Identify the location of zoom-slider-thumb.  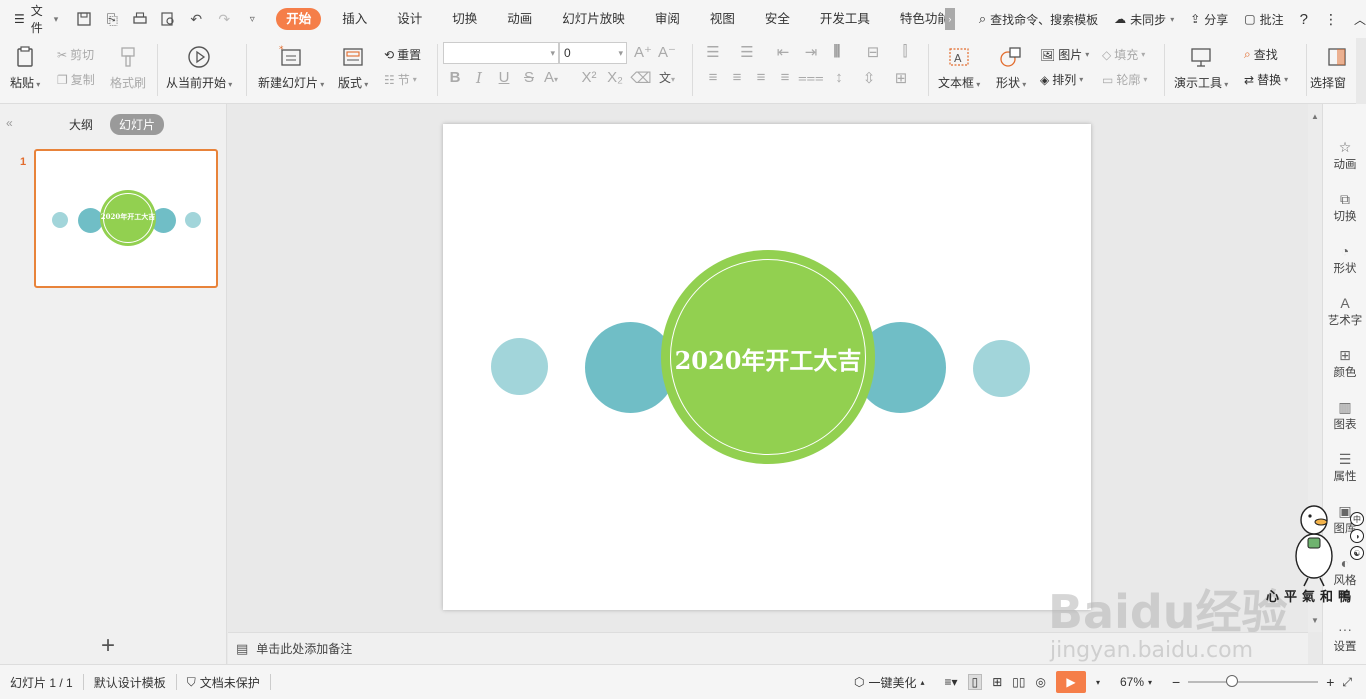
(1232, 681).